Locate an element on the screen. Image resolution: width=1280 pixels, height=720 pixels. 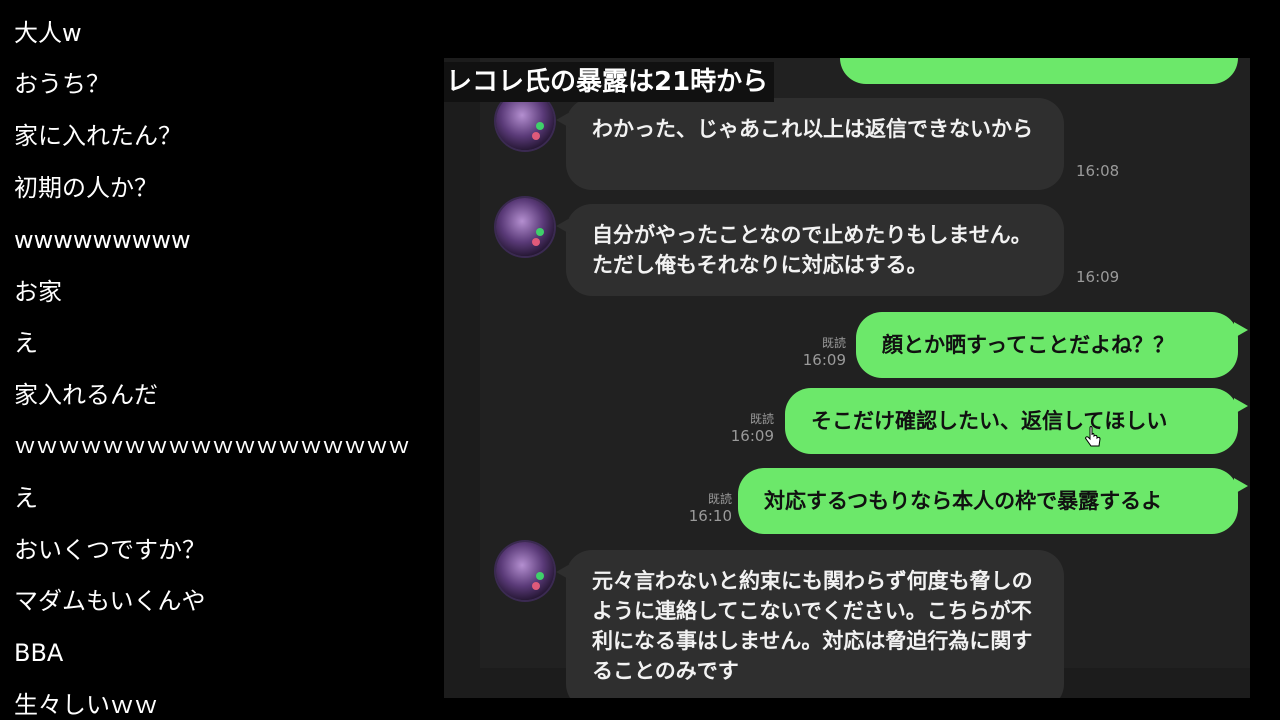
comment-item: wwwwwwwww is located at coordinates (102, 240).